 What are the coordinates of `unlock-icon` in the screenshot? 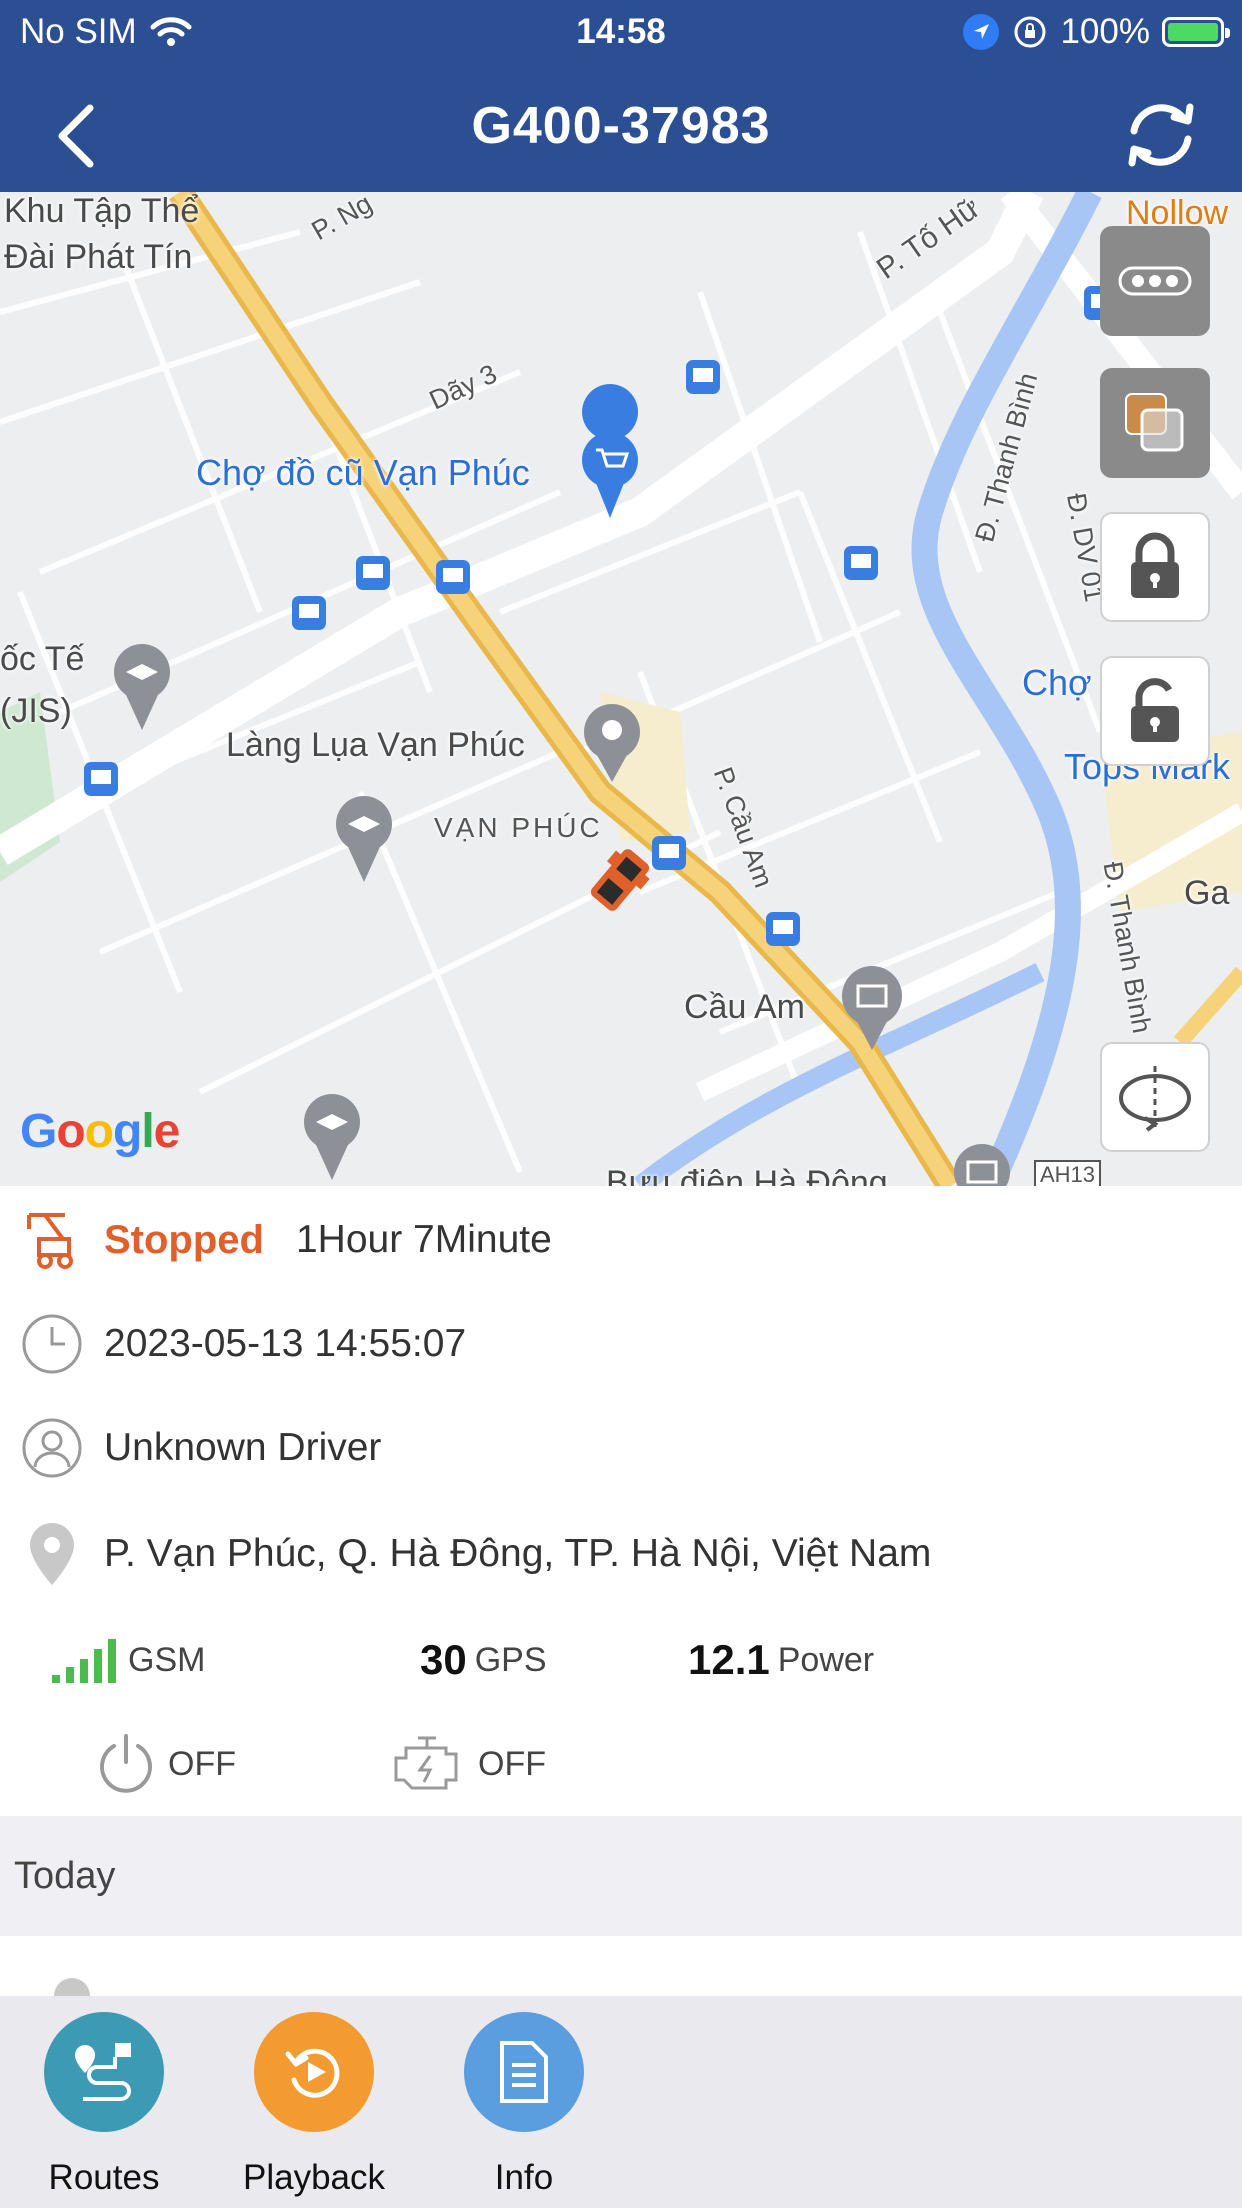 It's located at (1155, 710).